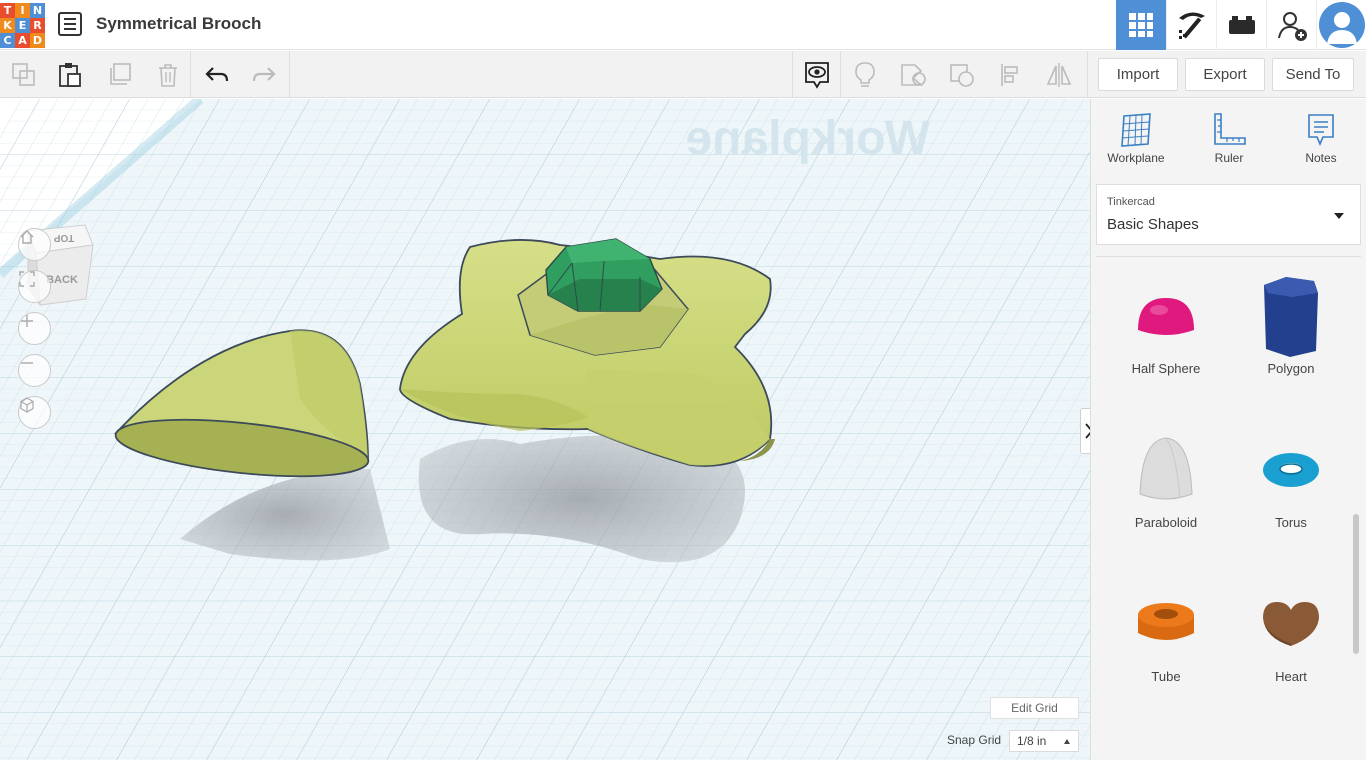  I want to click on shape-torus: Torus, so click(1291, 485).